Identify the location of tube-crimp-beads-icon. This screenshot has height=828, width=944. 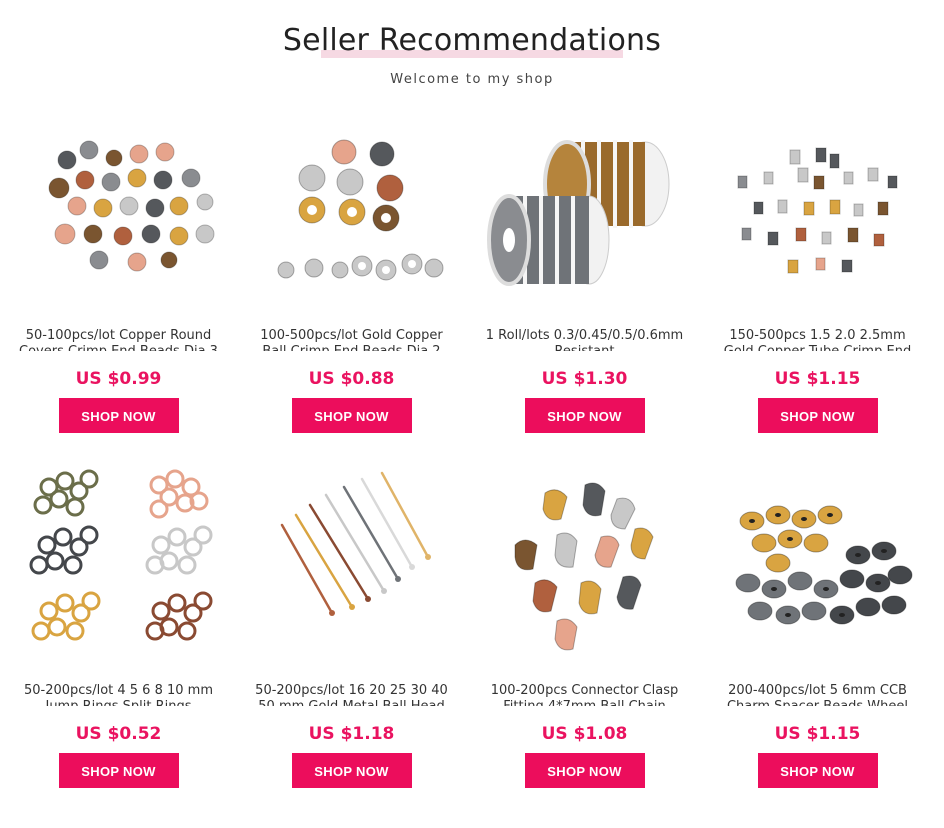
(818, 210).